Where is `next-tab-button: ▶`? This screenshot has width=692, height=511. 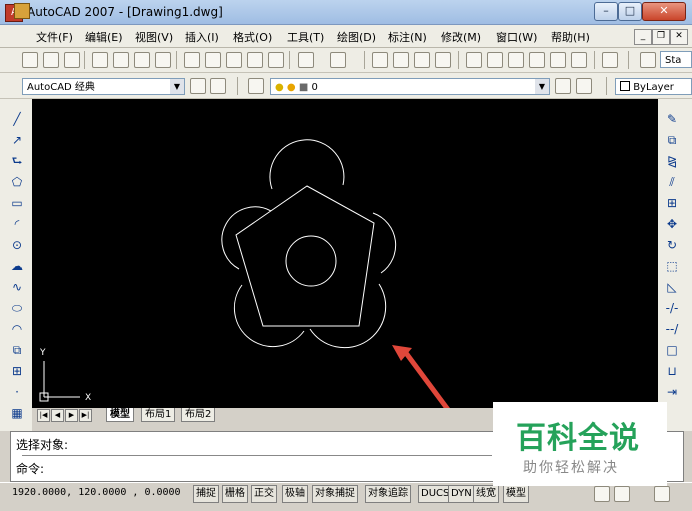
next-tab-button: ▶ is located at coordinates (71, 415).